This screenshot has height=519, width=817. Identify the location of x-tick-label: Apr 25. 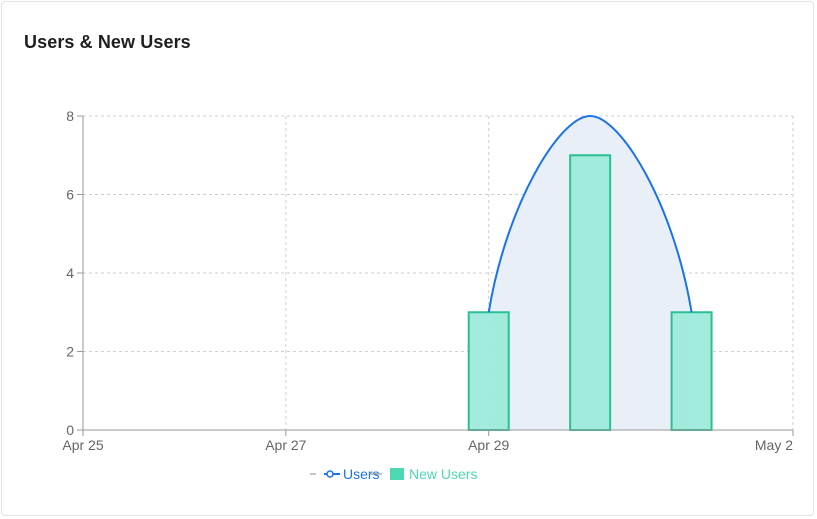
(82, 445).